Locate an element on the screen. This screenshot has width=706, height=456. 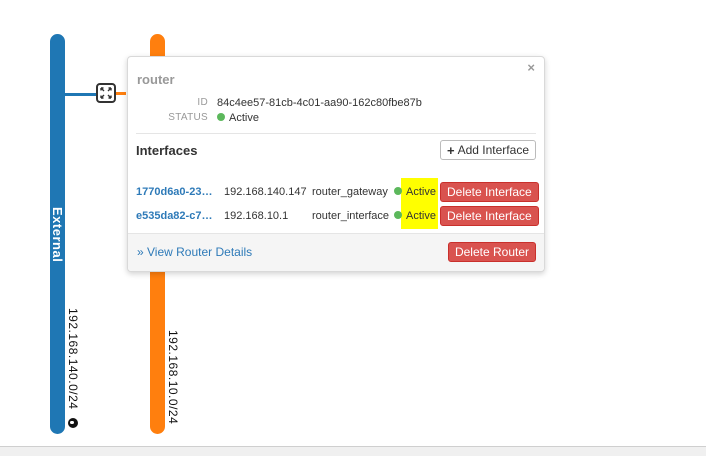
popup-title: router is located at coordinates (156, 79).